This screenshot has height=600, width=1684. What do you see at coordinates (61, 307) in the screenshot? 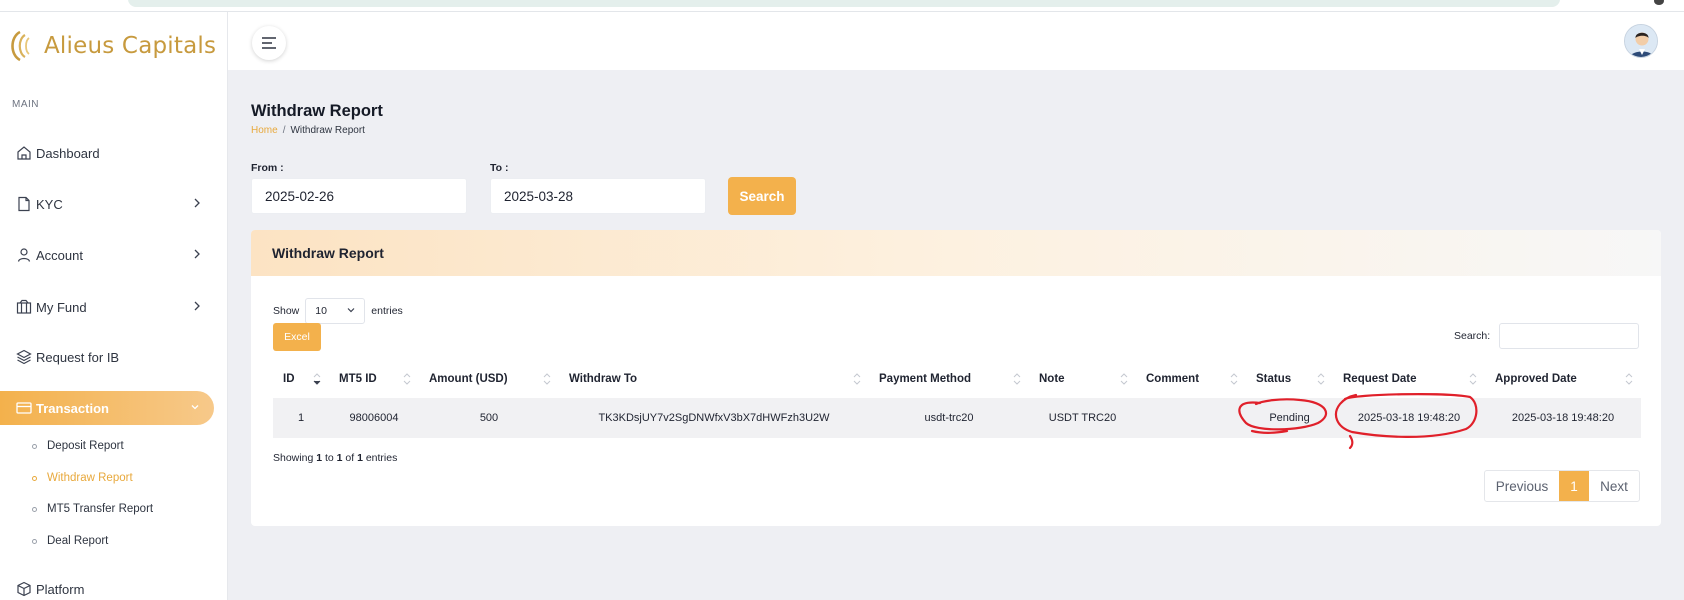
I see `sidebar-item-label: My Fund` at bounding box center [61, 307].